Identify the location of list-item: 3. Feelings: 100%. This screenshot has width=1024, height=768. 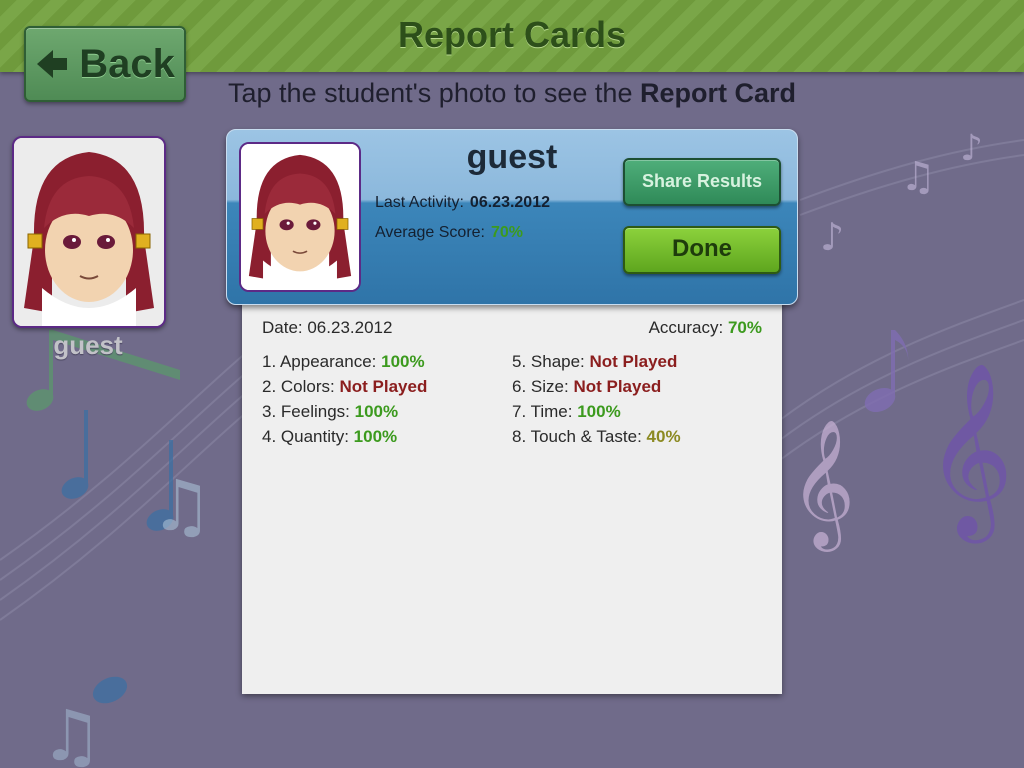
(330, 412).